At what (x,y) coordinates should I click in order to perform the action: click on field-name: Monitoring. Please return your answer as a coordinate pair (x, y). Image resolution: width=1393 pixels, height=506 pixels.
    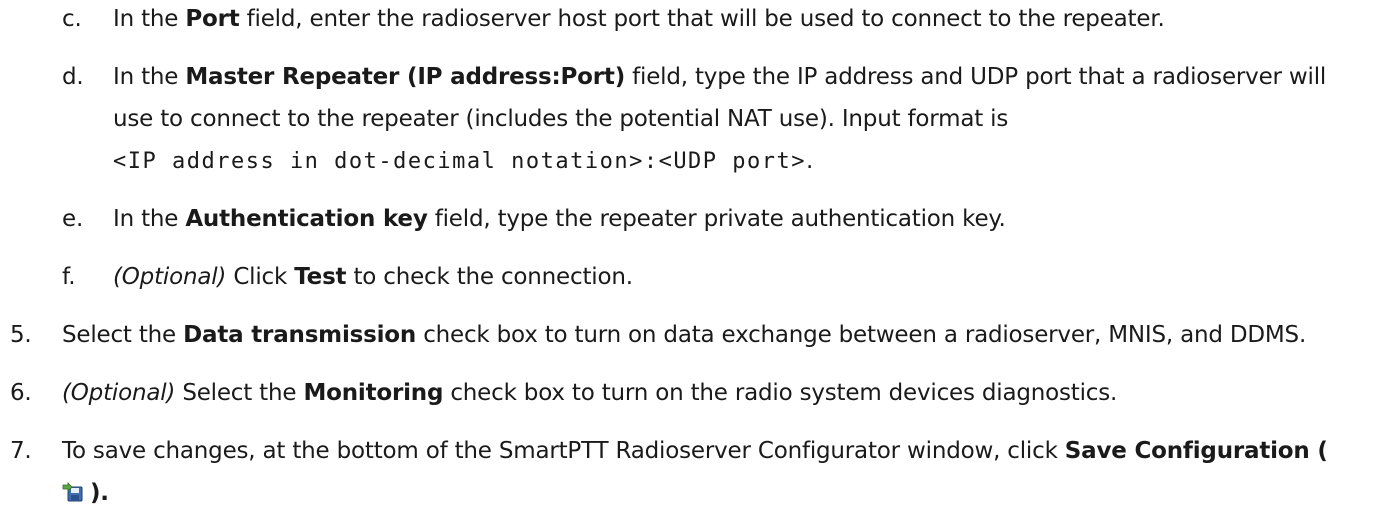
    Looking at the image, I should click on (373, 393).